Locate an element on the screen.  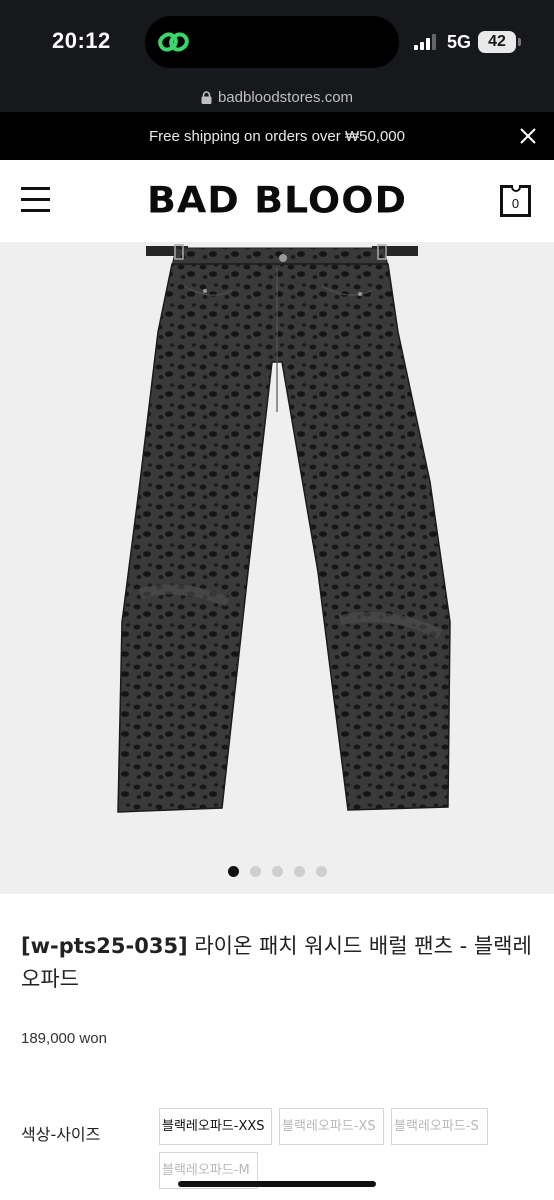
lock-icon is located at coordinates (206, 97).